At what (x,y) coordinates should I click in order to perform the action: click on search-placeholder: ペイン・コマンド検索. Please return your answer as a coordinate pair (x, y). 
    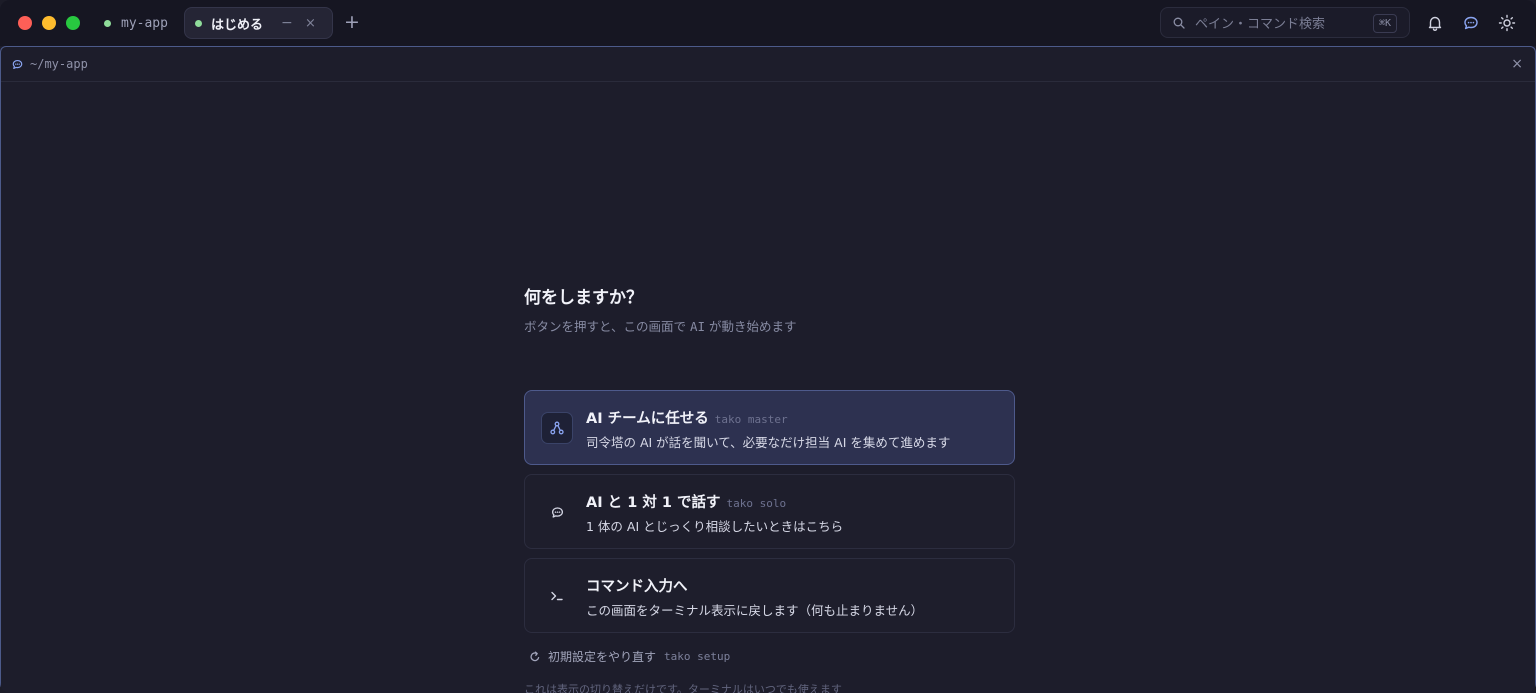
    Looking at the image, I should click on (1260, 24).